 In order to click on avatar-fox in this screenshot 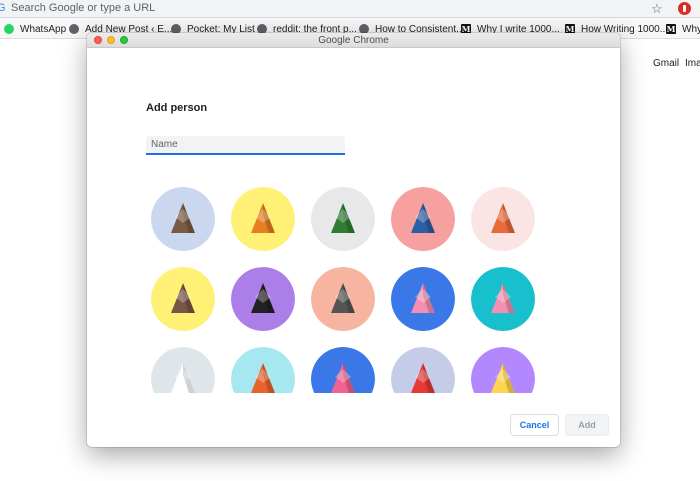, I will do `click(503, 219)`.